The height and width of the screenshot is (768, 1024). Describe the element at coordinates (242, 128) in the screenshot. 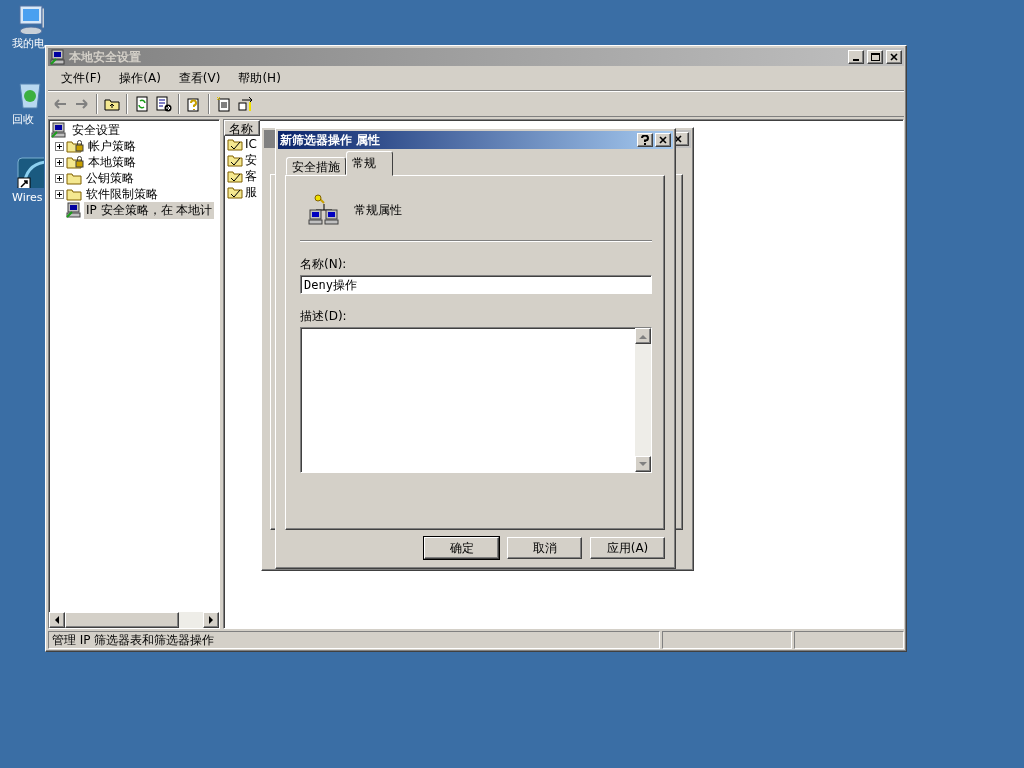

I see `column-header: 名称` at that location.